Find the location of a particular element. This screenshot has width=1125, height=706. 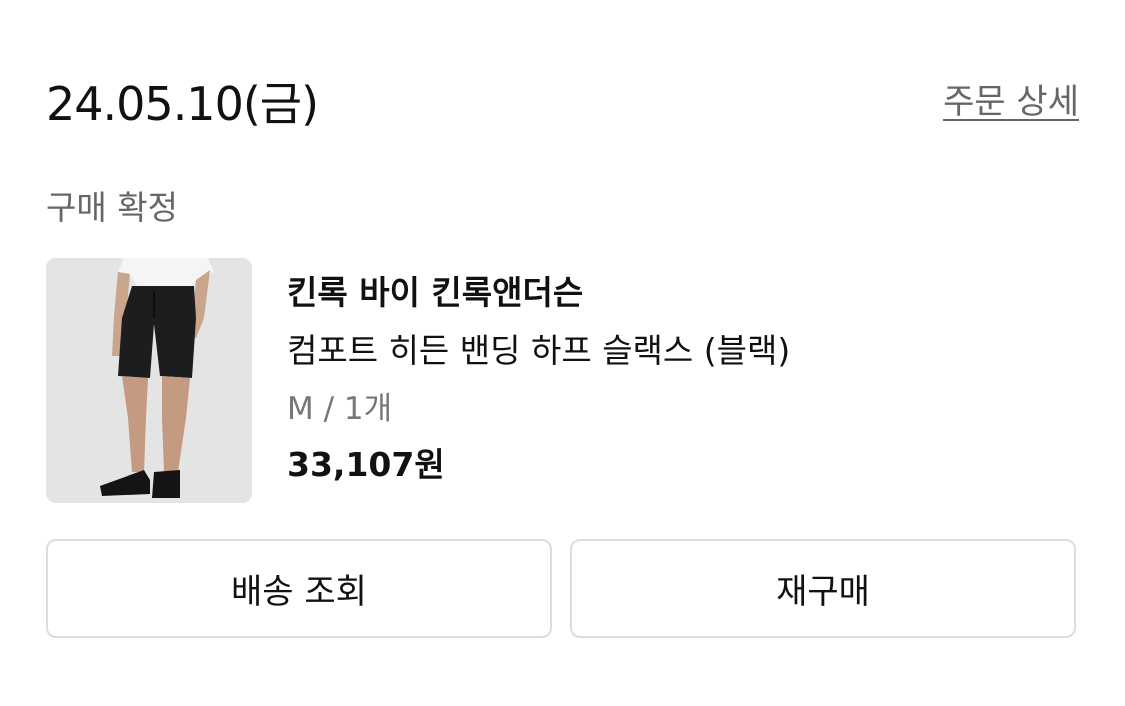

delivery-tracking-button: 배송 조회 is located at coordinates (299, 588).